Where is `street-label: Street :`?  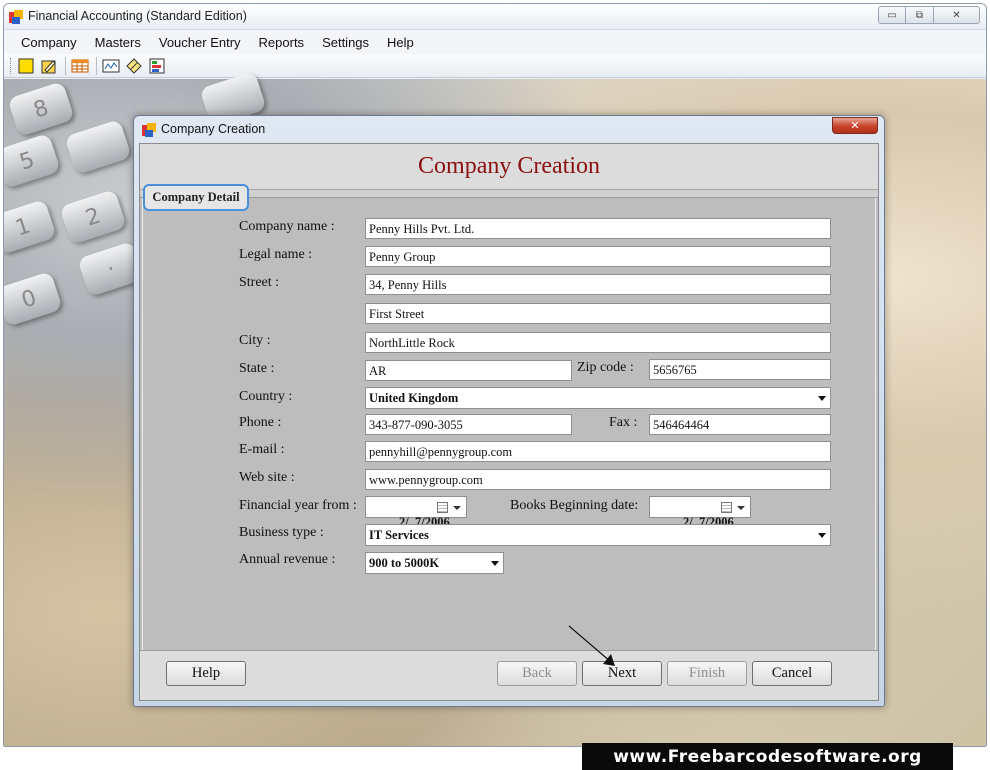
street-label: Street : is located at coordinates (259, 282).